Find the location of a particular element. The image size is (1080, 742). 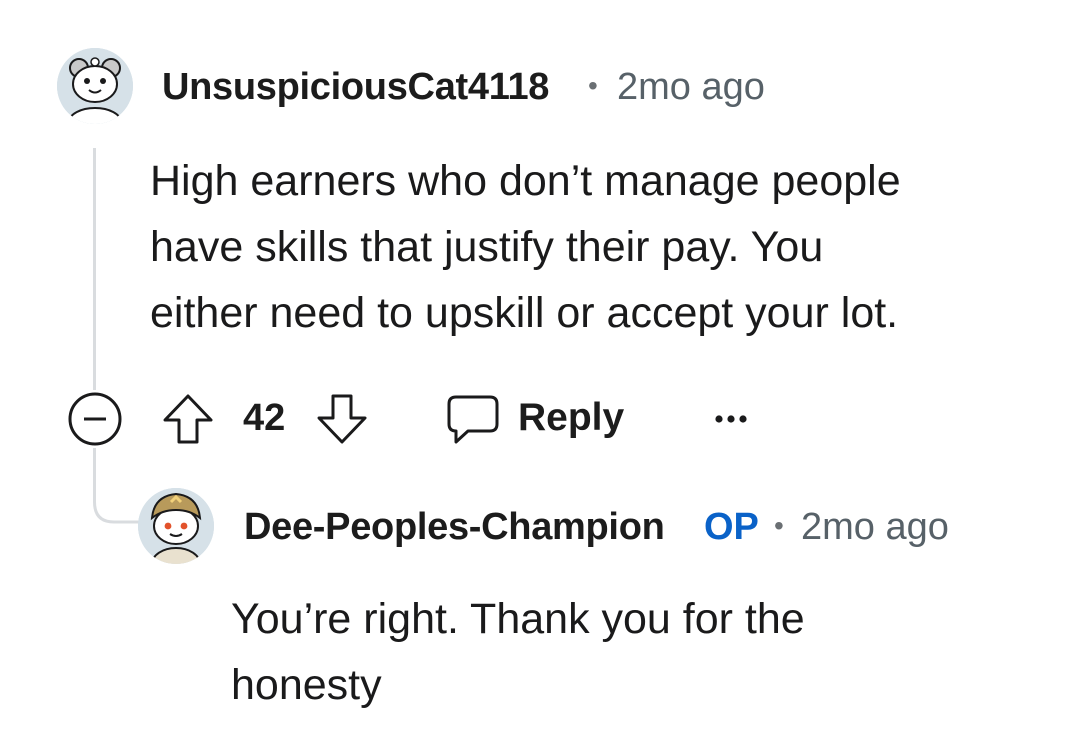

op-badge: OP is located at coordinates (731, 527).